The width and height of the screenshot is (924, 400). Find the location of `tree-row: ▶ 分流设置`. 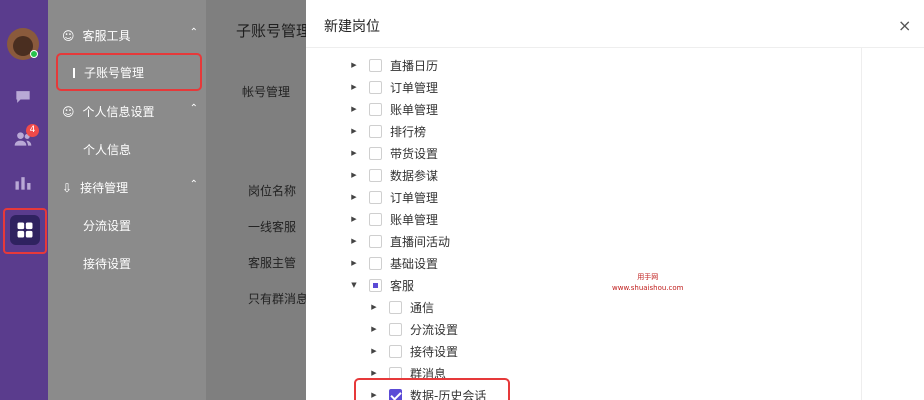

tree-row: ▶ 分流设置 is located at coordinates (413, 329).